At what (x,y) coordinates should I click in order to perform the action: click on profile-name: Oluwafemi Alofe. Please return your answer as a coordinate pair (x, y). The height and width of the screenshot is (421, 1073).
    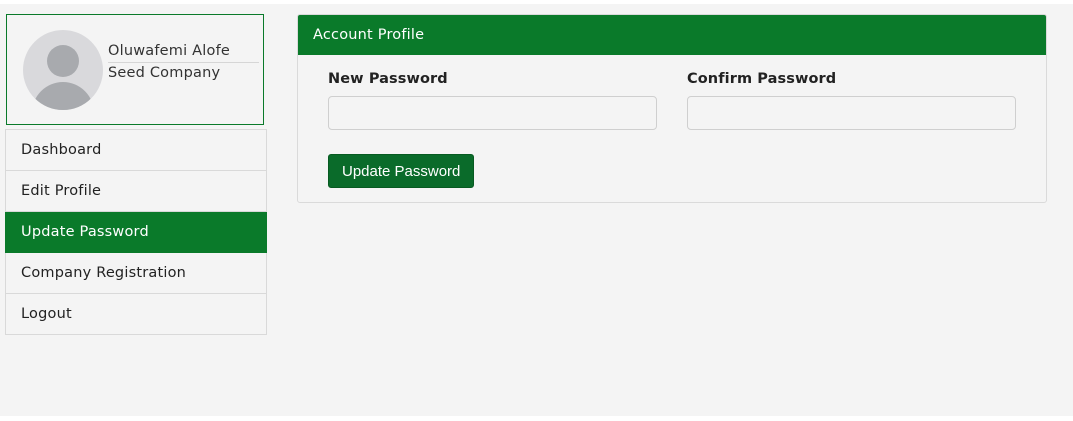
    Looking at the image, I should click on (169, 51).